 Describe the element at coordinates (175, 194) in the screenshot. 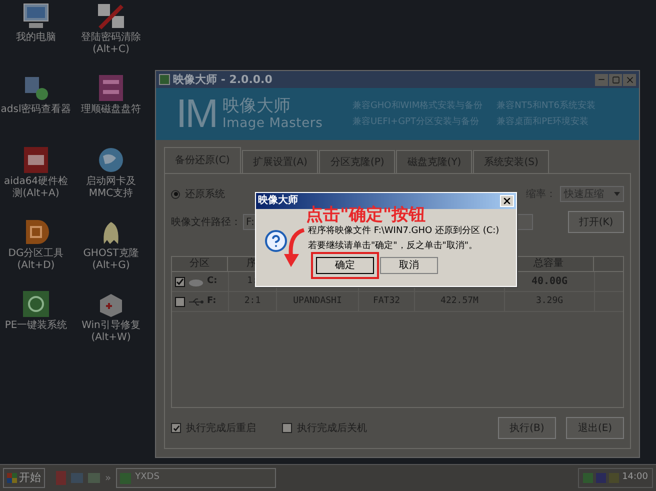

I see `radio-button` at that location.